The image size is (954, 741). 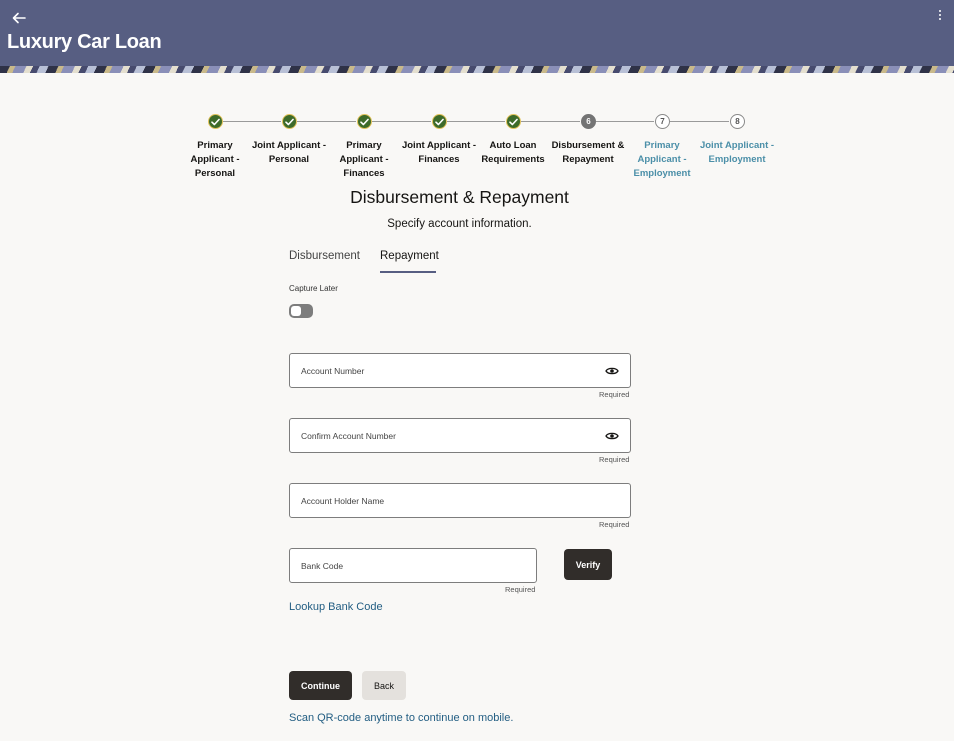 I want to click on page-title: Luxury Car Loan, so click(x=84, y=42).